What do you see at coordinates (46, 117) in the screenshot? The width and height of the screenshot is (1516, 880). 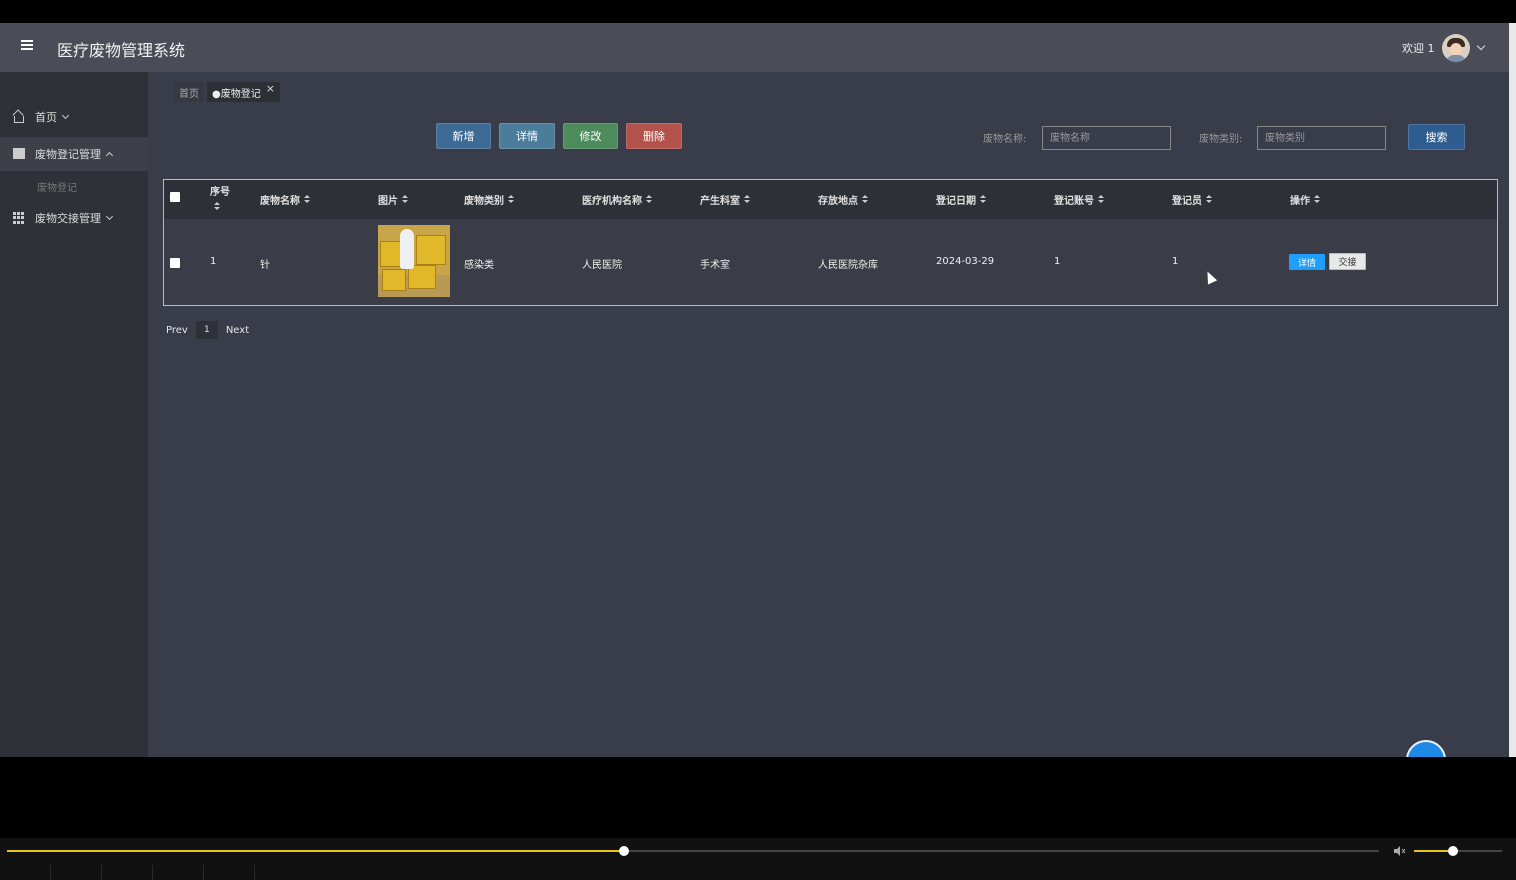 I see `sidebar-item-label: 首页` at bounding box center [46, 117].